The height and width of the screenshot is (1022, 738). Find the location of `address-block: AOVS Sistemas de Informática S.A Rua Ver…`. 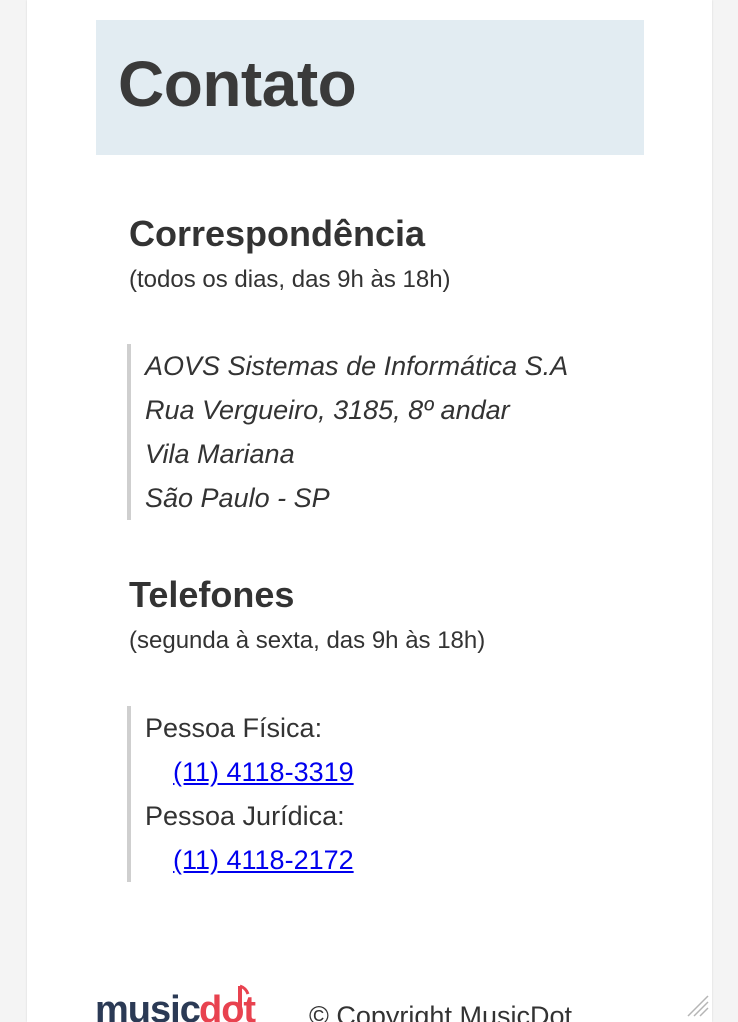

address-block: AOVS Sistemas de Informática S.A Rua Ver… is located at coordinates (347, 432).